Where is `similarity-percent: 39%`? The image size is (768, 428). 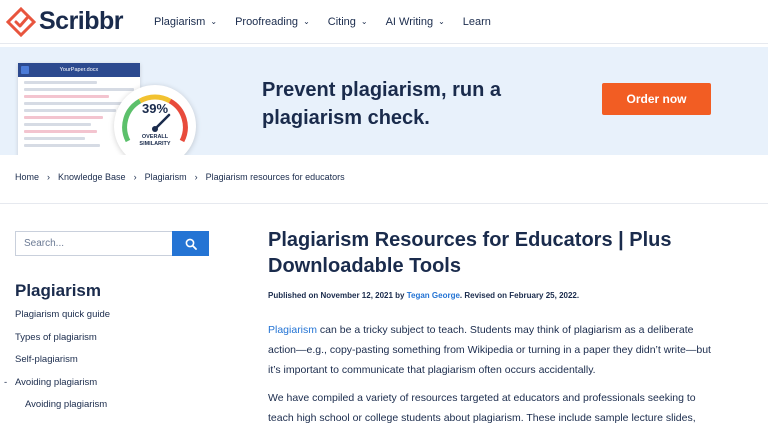 similarity-percent: 39% is located at coordinates (155, 108).